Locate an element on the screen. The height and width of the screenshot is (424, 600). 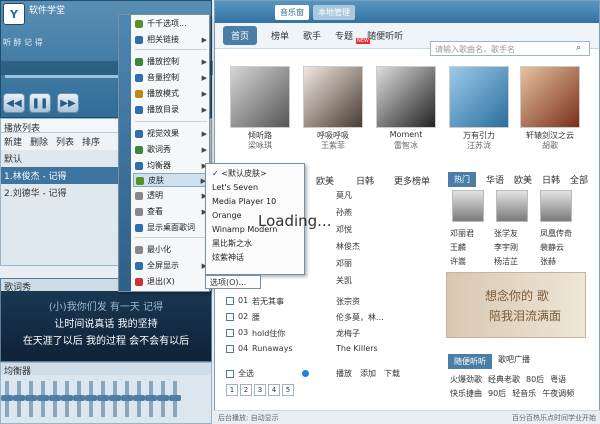
tab-all: 全部 is located at coordinates (579, 179).